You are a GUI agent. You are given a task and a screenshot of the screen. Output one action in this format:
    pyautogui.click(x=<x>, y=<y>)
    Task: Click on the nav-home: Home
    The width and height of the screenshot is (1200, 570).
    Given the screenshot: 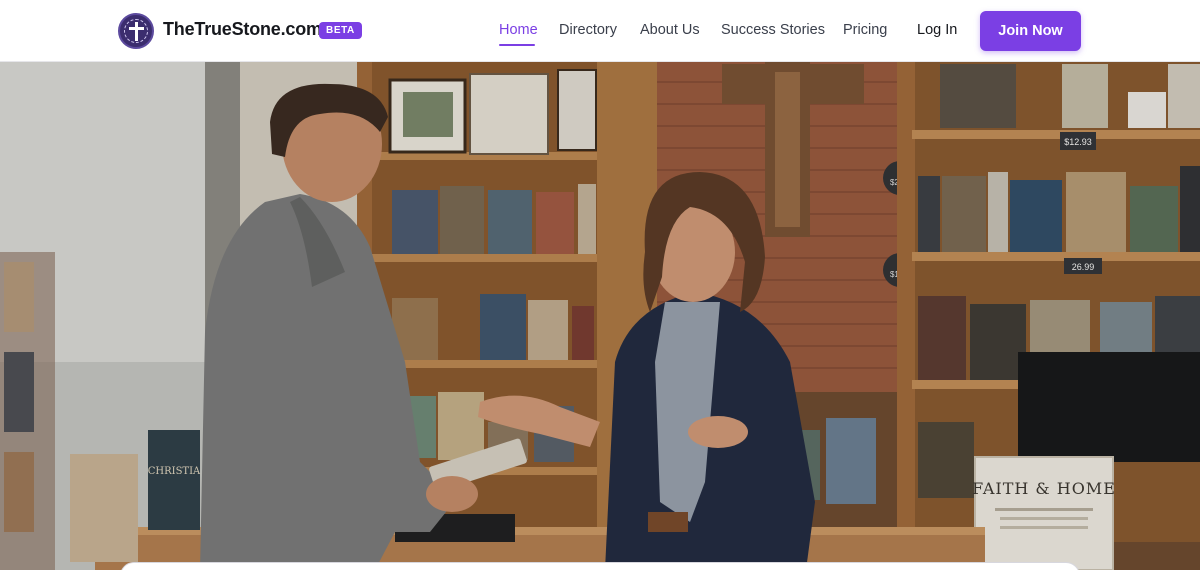 What is the action you would take?
    pyautogui.click(x=518, y=30)
    